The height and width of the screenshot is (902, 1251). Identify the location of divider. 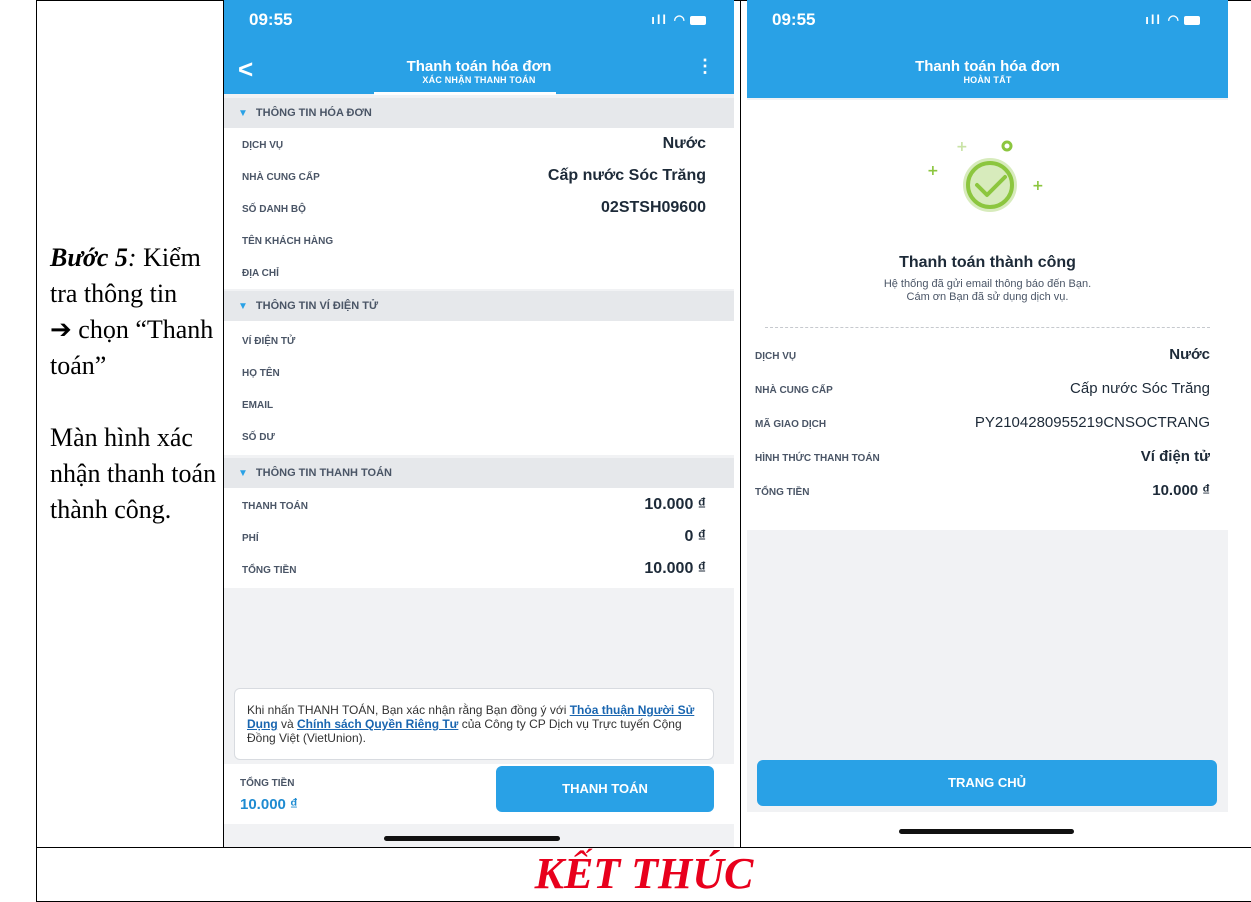
(987, 327).